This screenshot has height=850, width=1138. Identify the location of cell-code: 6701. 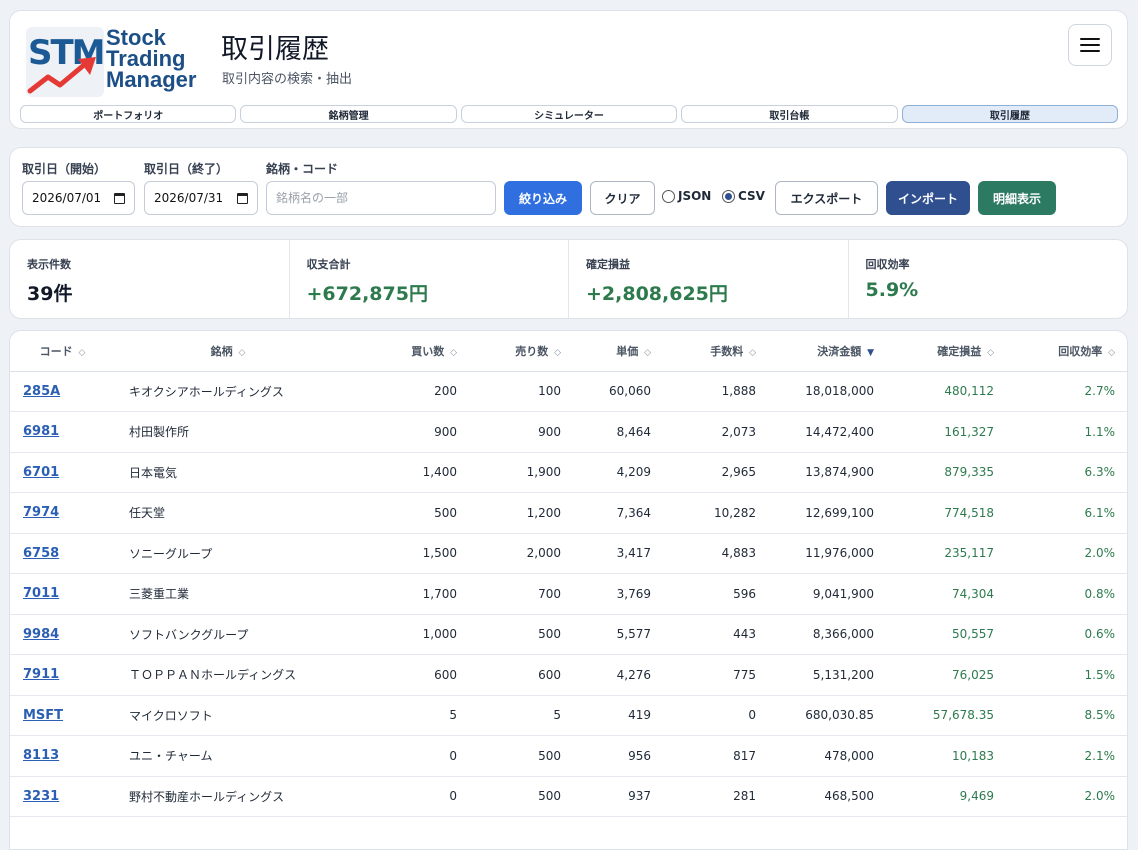
(62, 472).